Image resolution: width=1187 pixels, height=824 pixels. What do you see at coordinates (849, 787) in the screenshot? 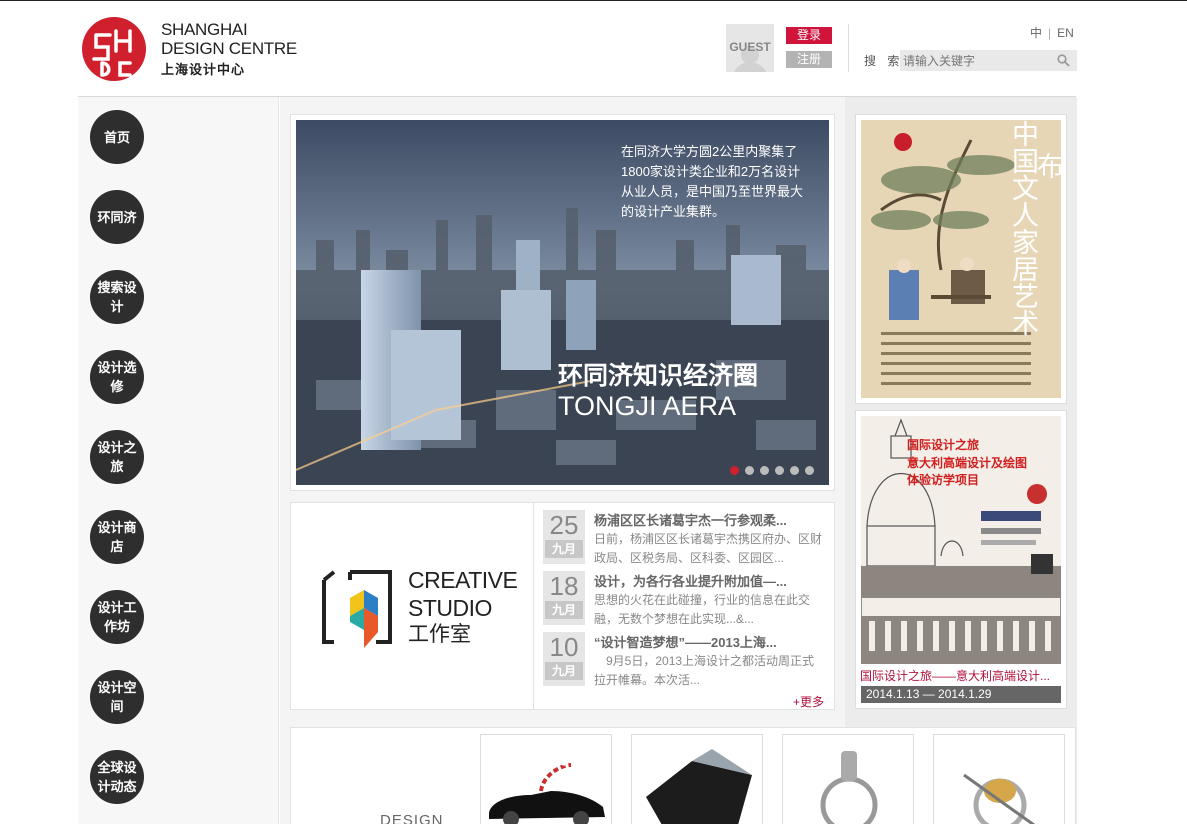
I see `product-ring-image` at bounding box center [849, 787].